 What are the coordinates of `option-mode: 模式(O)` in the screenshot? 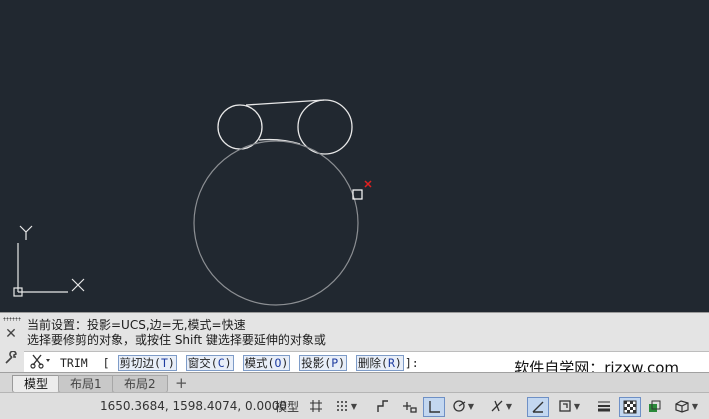 It's located at (266, 363).